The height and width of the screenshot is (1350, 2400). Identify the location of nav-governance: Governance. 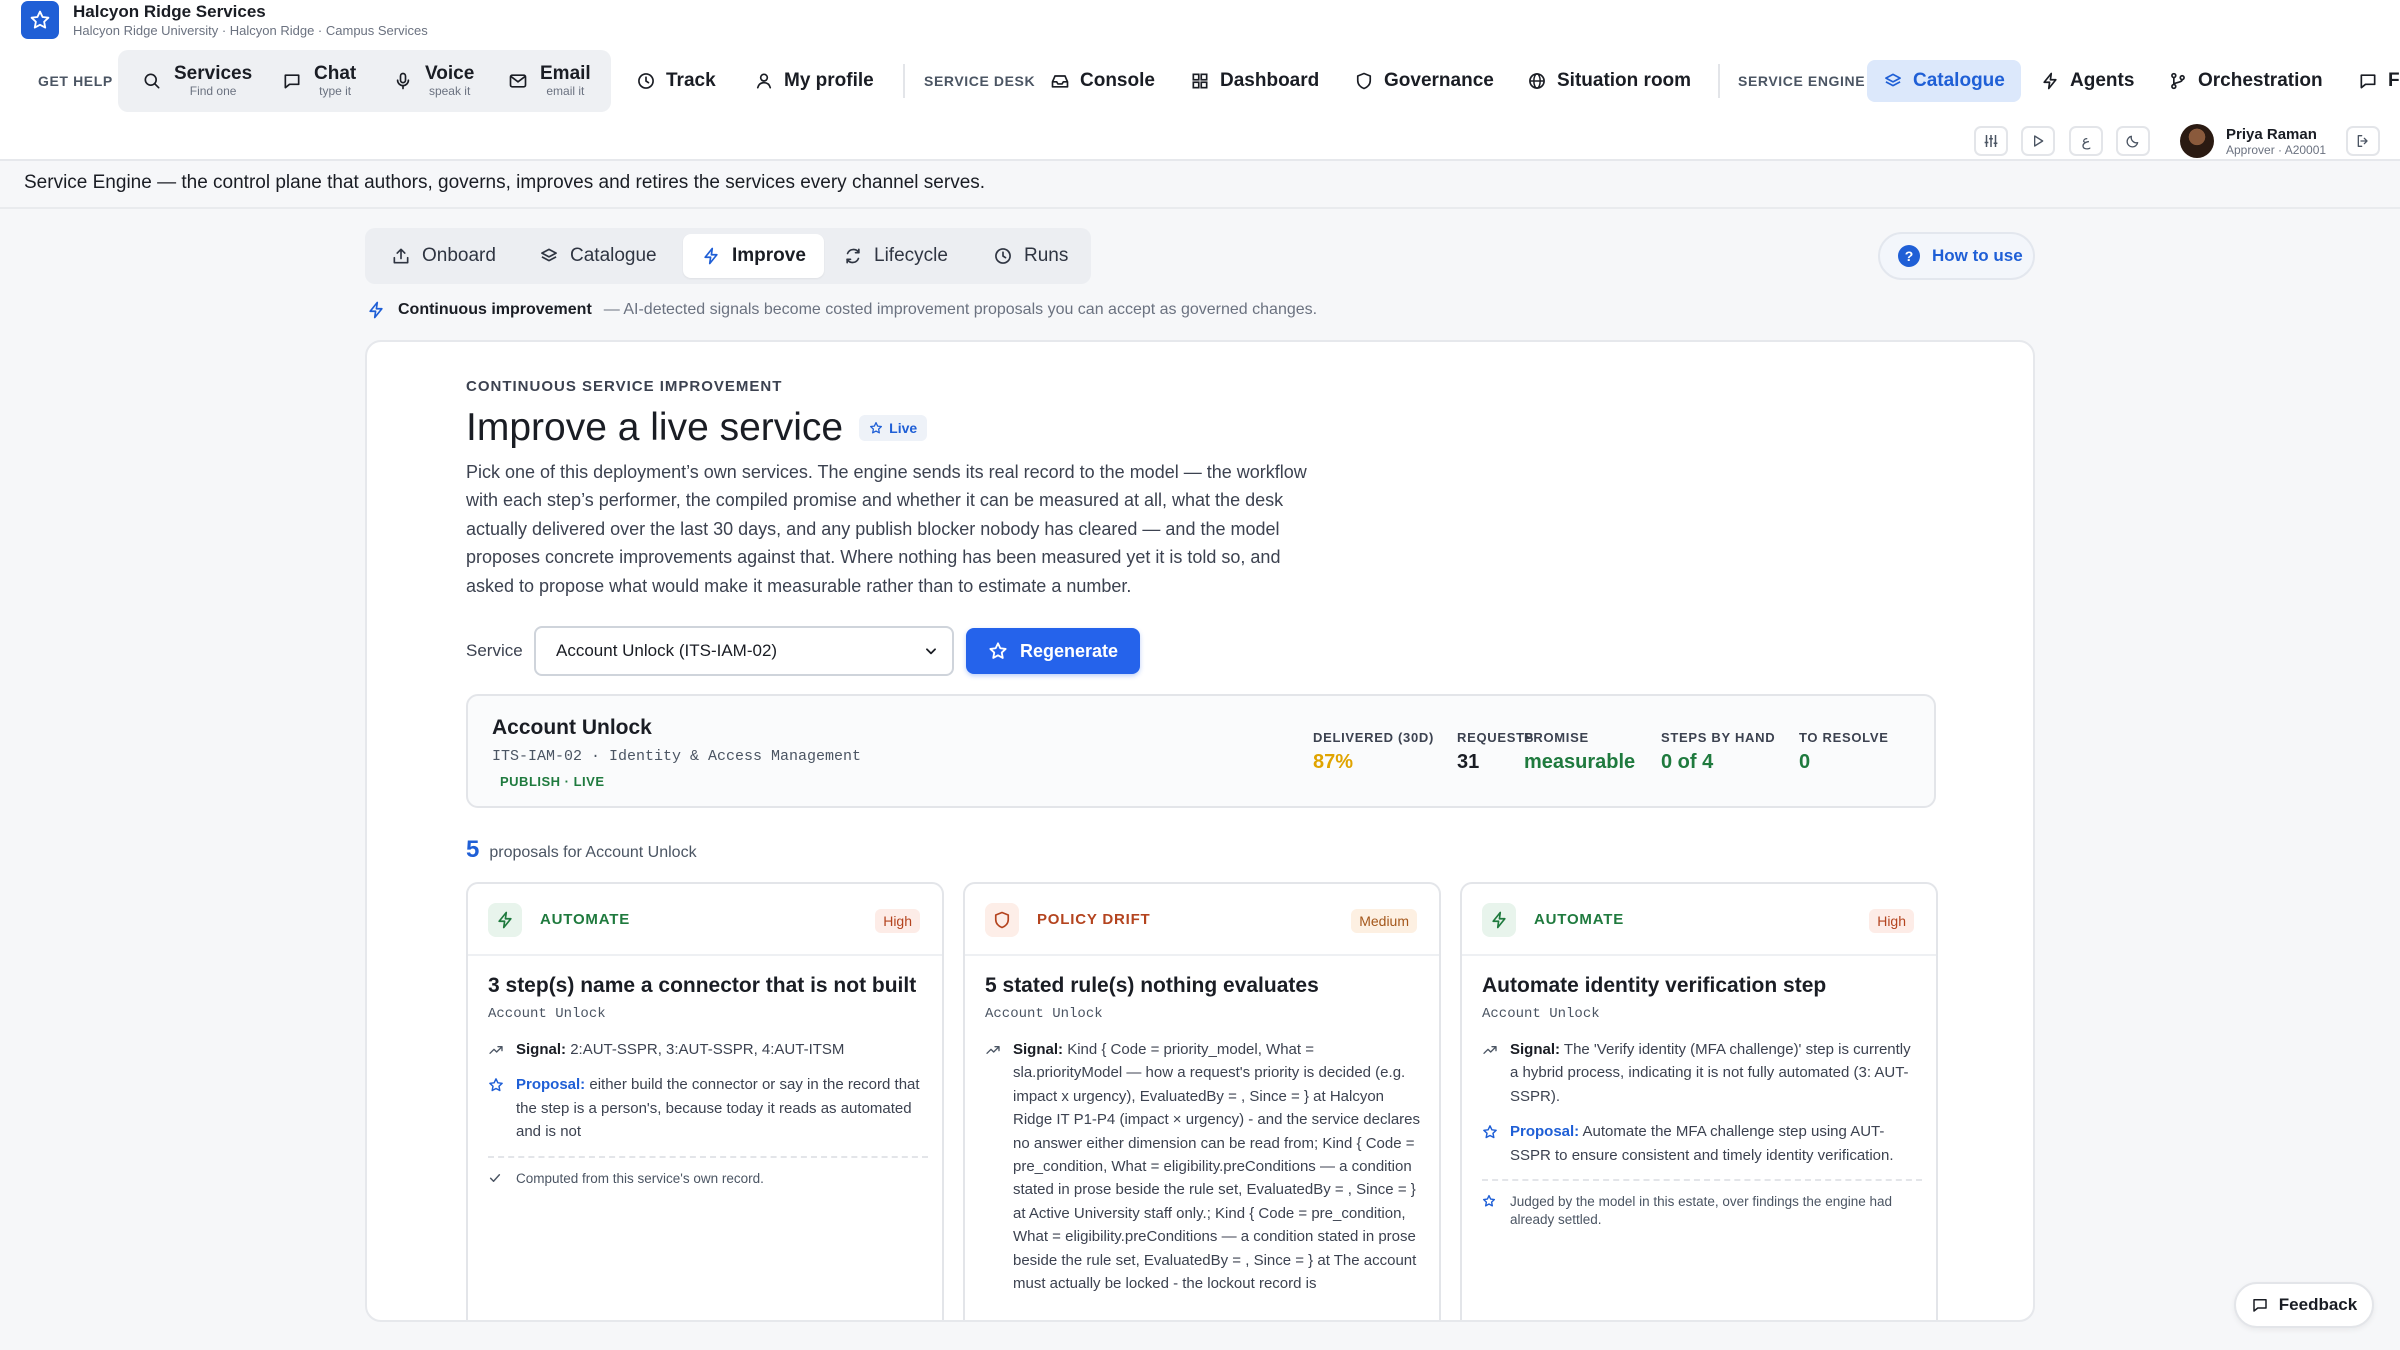
(1424, 81).